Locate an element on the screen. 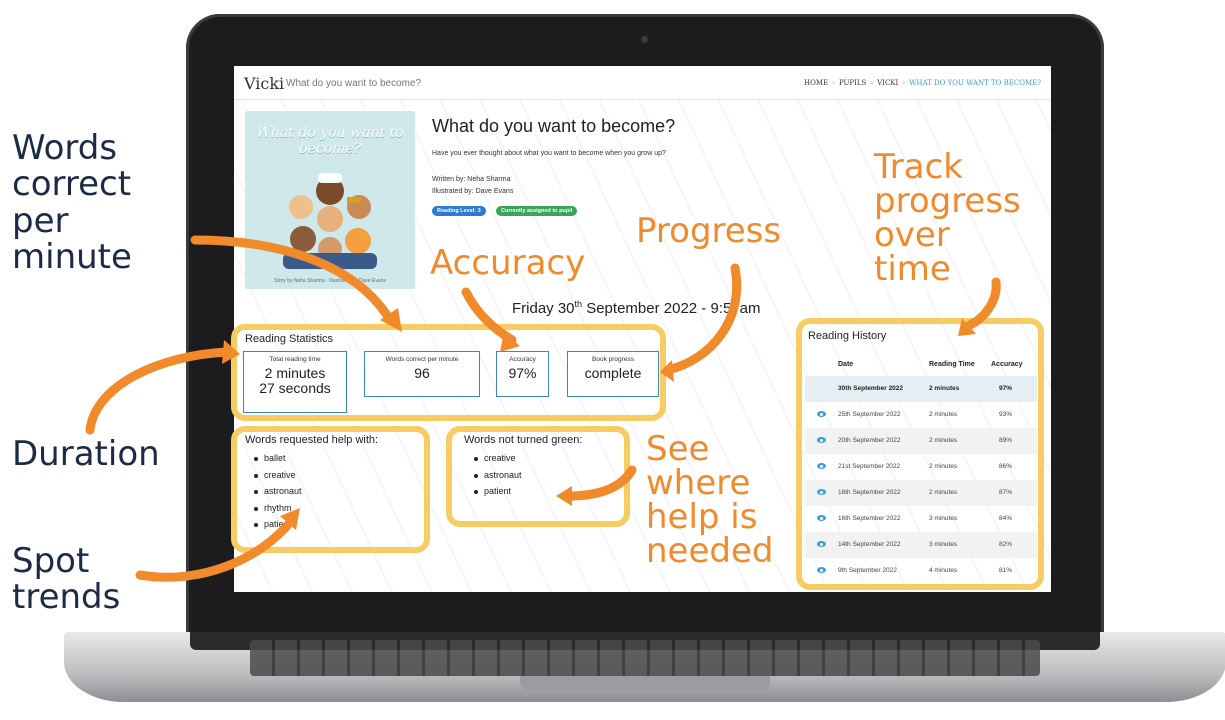 The image size is (1225, 720). list-item: astronaut is located at coordinates (276, 494).